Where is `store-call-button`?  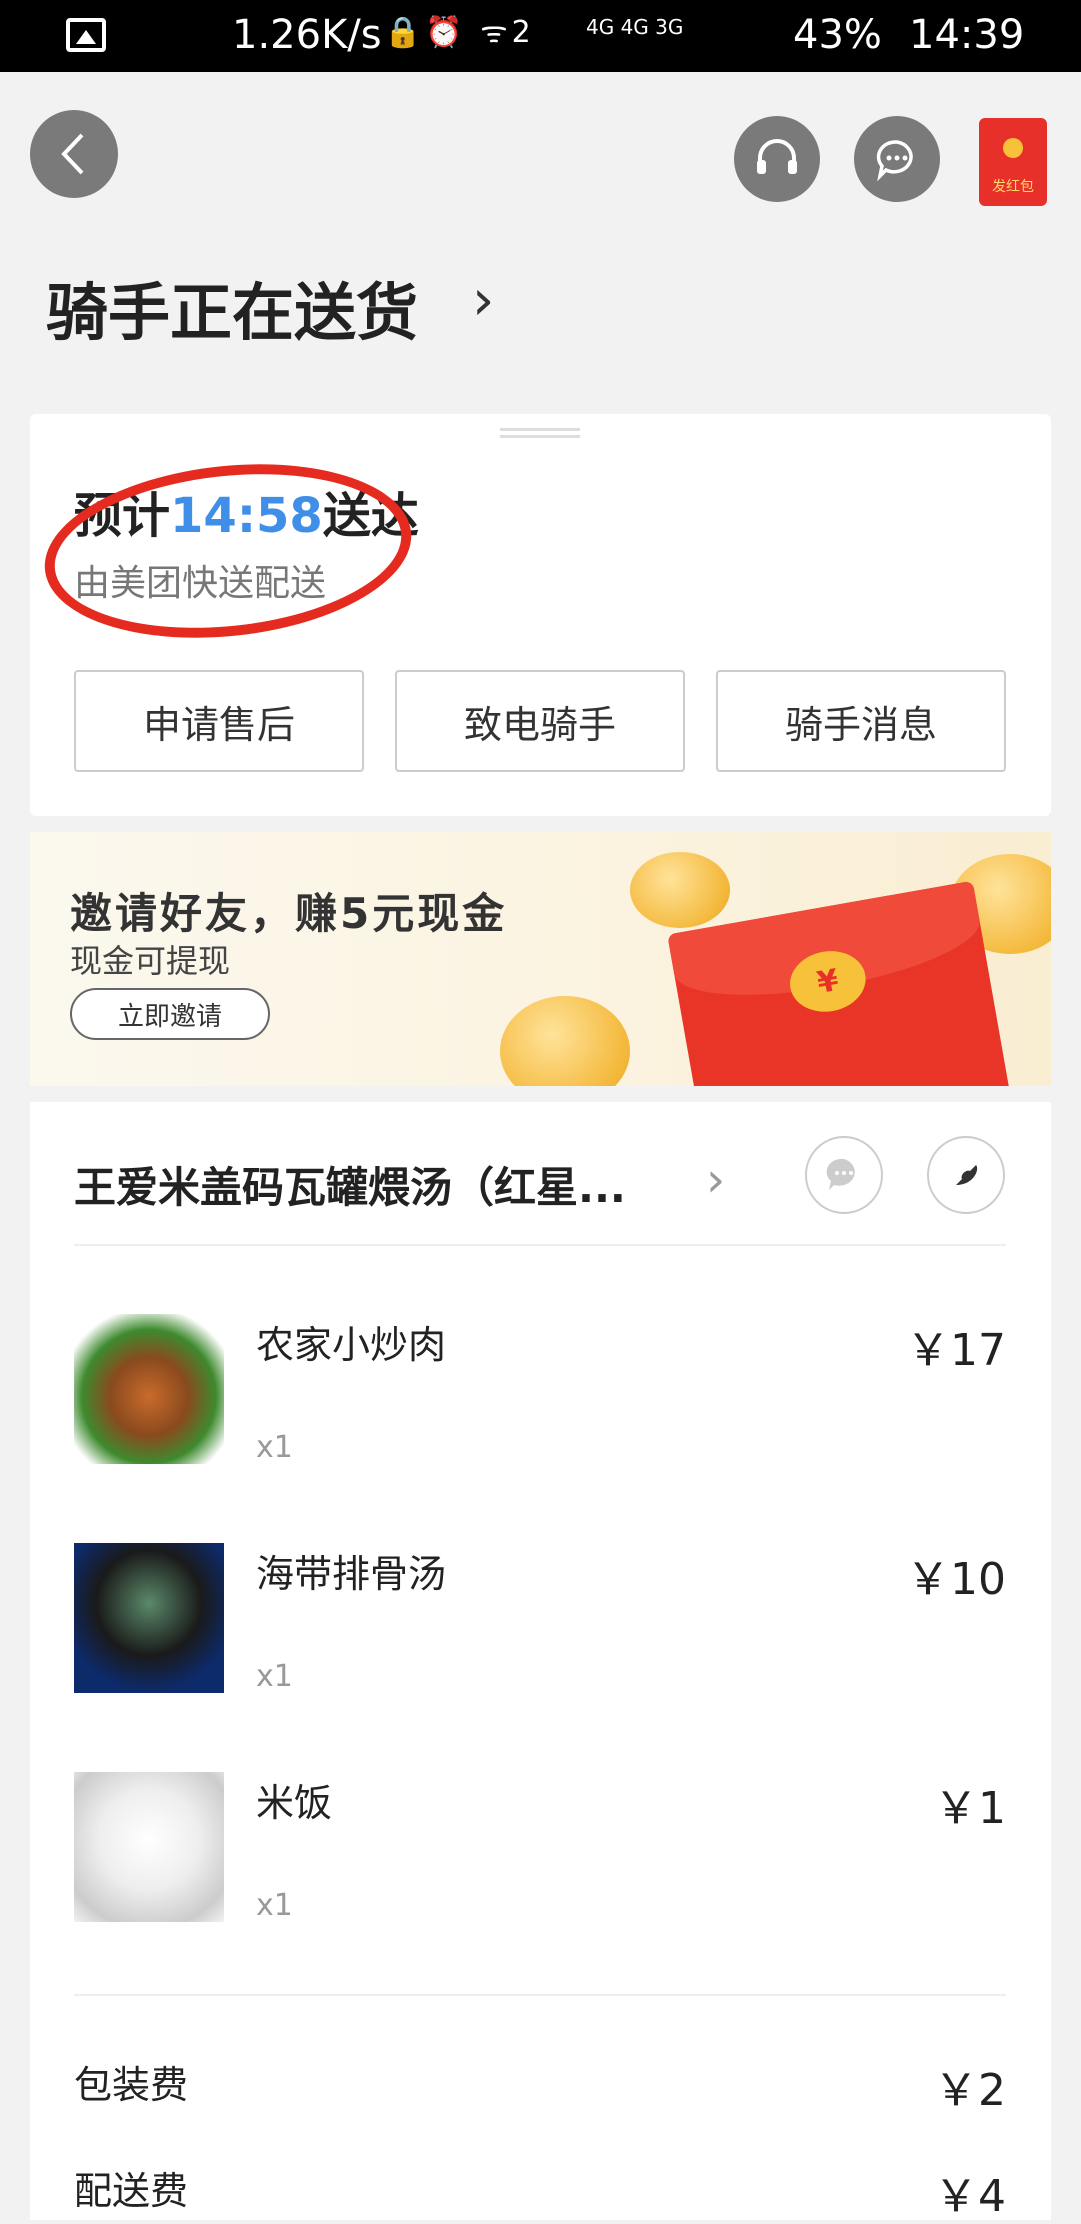 store-call-button is located at coordinates (966, 1175).